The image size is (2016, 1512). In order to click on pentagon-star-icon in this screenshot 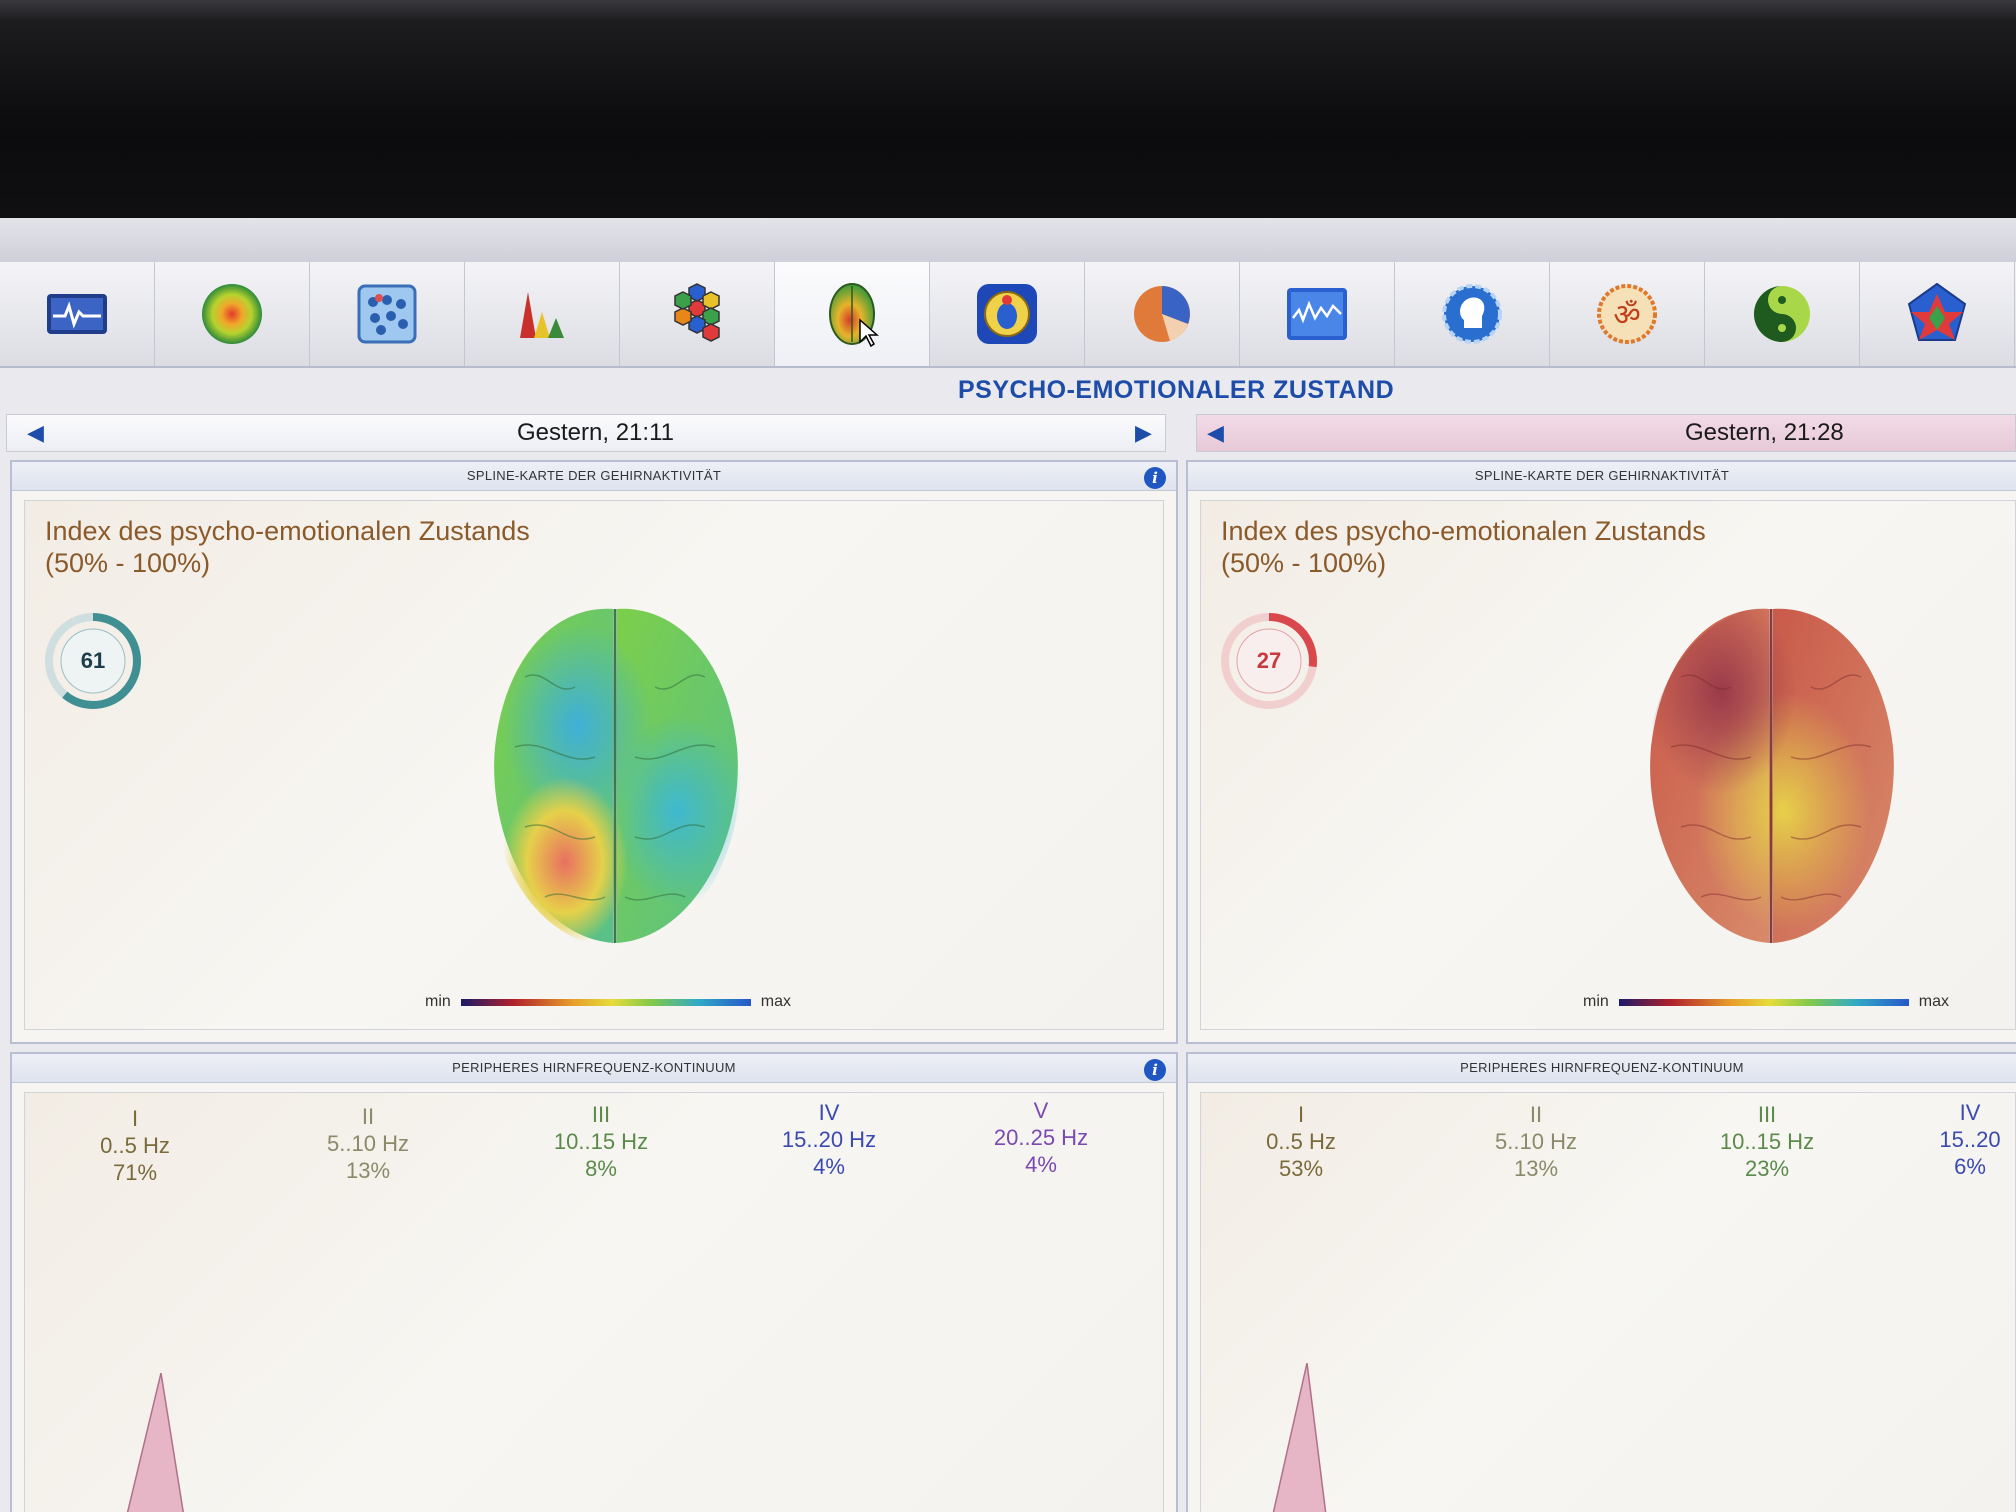, I will do `click(1937, 311)`.